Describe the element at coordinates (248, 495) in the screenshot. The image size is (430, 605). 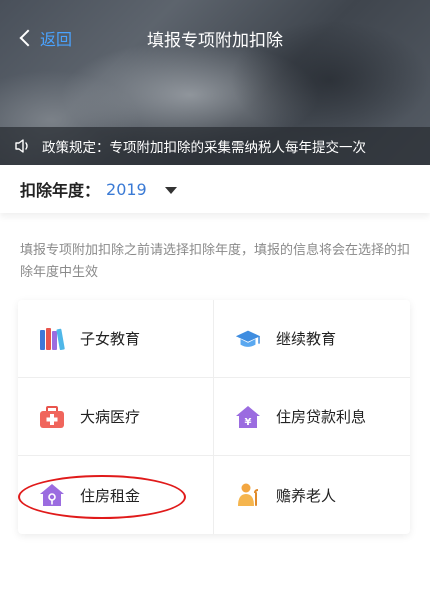
I see `elderly-person-icon` at that location.